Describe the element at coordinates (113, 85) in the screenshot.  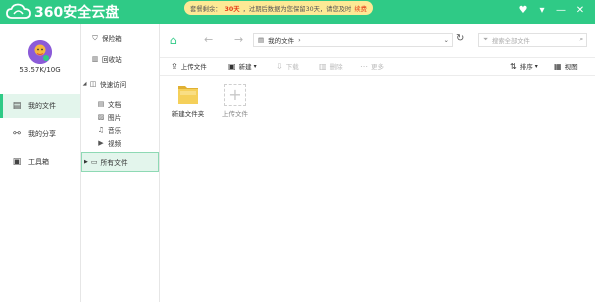
I see `tree-item-label: 快速访问` at that location.